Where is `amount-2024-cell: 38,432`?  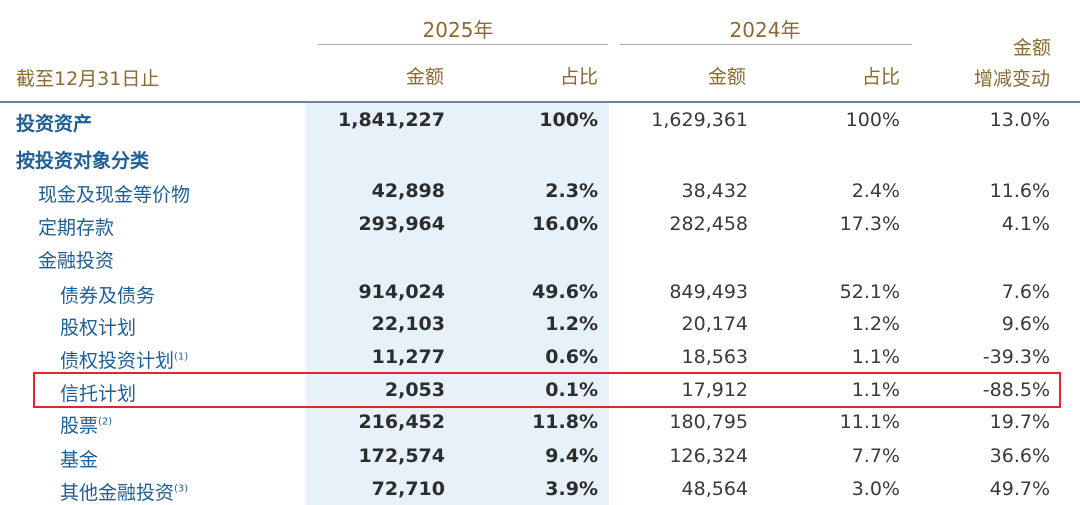
amount-2024-cell: 38,432 is located at coordinates (714, 191).